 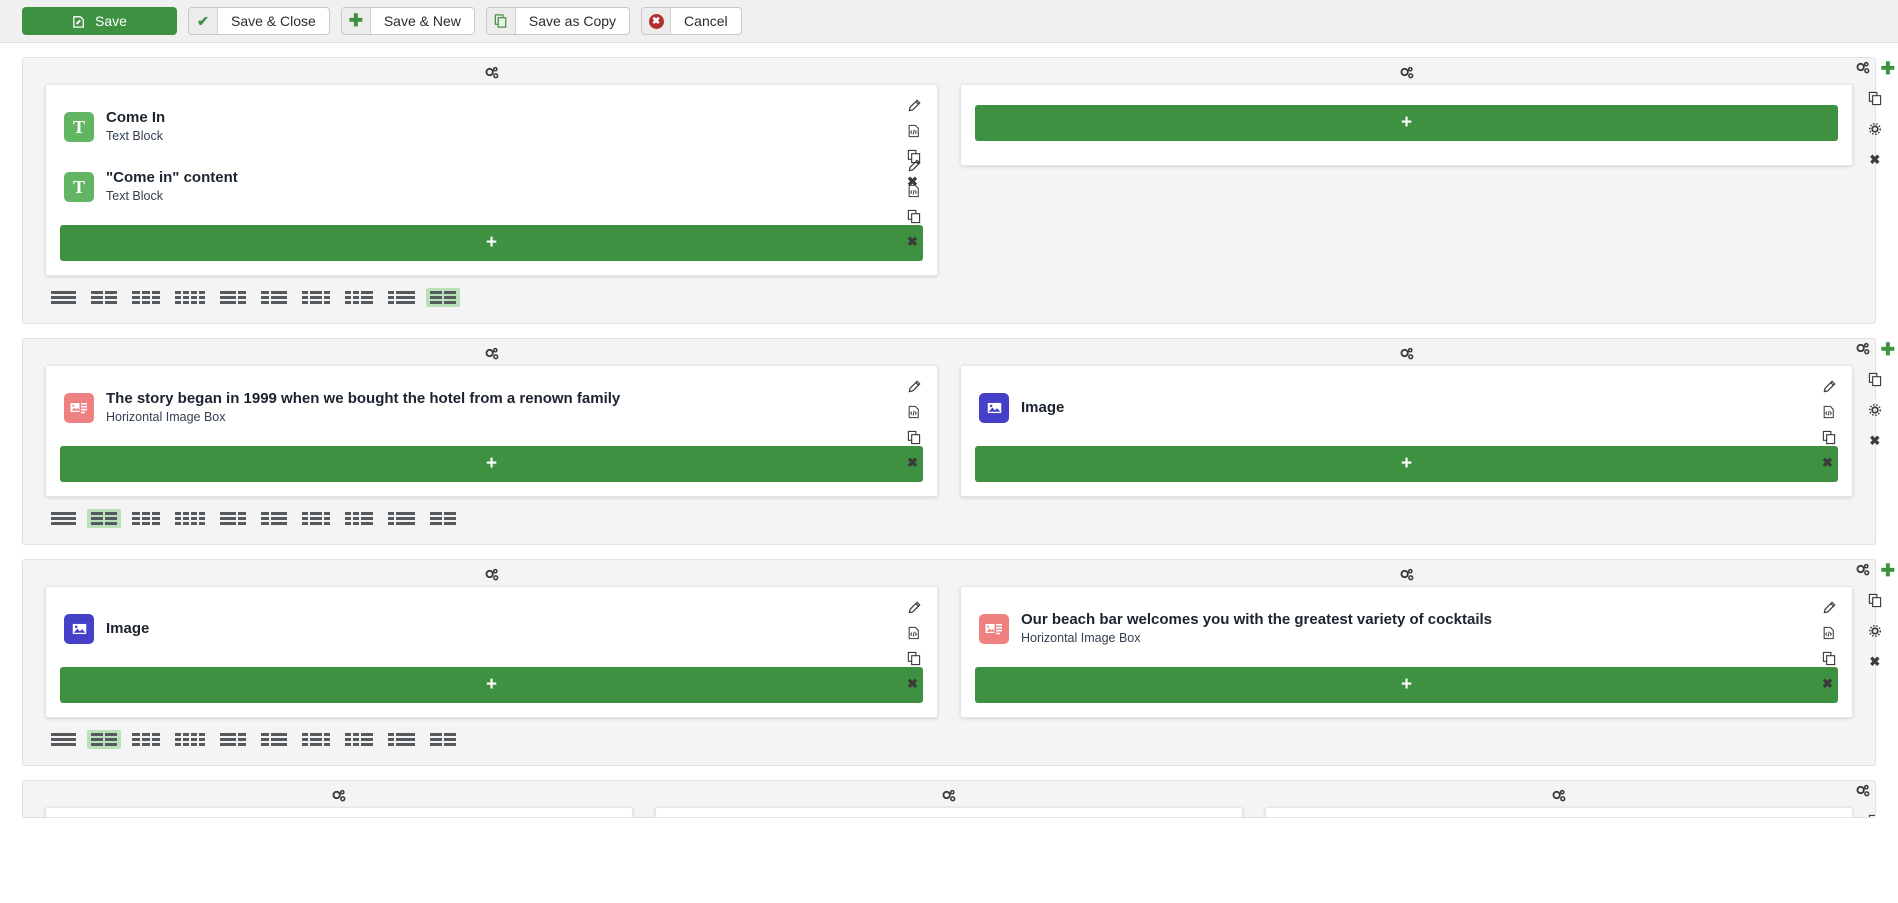 I want to click on cancel-button: ✖ Cancel, so click(x=691, y=21).